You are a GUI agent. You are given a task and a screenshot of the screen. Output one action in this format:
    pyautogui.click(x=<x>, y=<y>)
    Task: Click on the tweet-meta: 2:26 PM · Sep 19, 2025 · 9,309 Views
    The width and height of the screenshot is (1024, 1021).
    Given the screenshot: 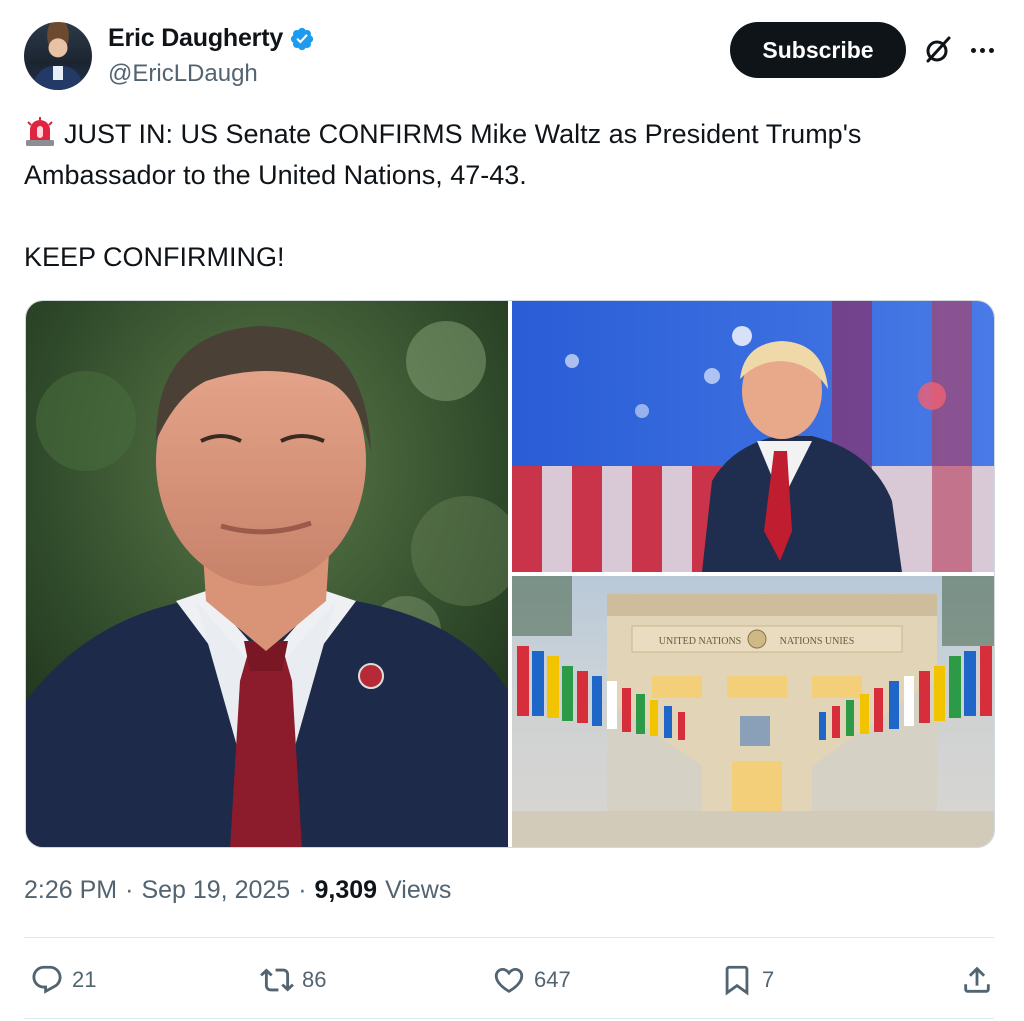 What is the action you would take?
    pyautogui.click(x=237, y=890)
    